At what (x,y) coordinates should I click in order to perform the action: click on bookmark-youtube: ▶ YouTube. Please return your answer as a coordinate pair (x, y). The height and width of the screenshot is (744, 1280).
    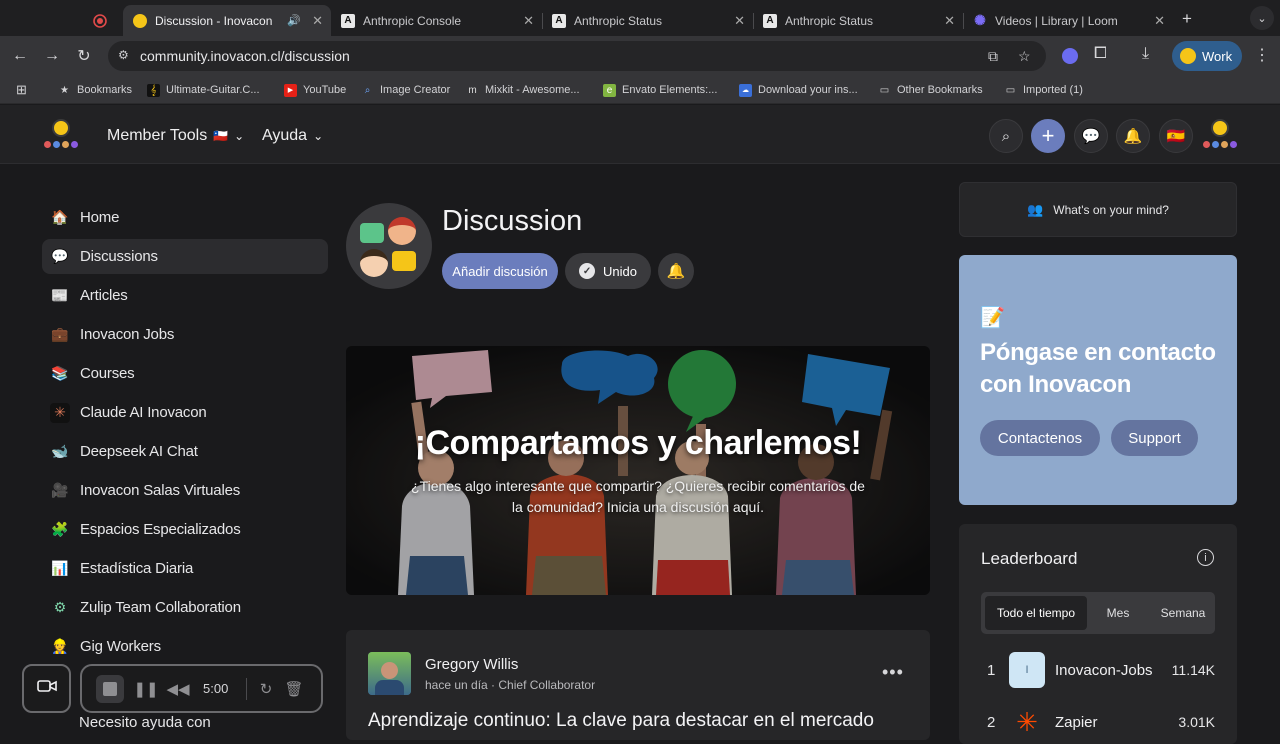
    Looking at the image, I should click on (315, 90).